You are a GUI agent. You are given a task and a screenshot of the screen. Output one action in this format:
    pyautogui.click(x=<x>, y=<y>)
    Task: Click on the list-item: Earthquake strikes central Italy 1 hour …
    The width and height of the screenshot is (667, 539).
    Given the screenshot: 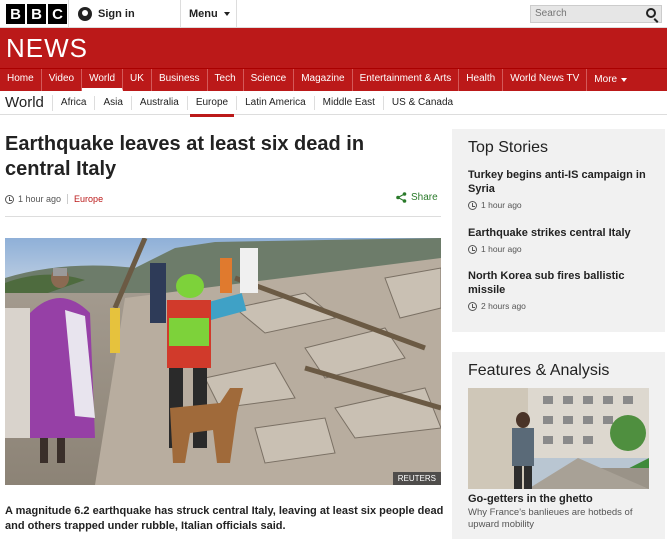 What is the action you would take?
    pyautogui.click(x=560, y=240)
    